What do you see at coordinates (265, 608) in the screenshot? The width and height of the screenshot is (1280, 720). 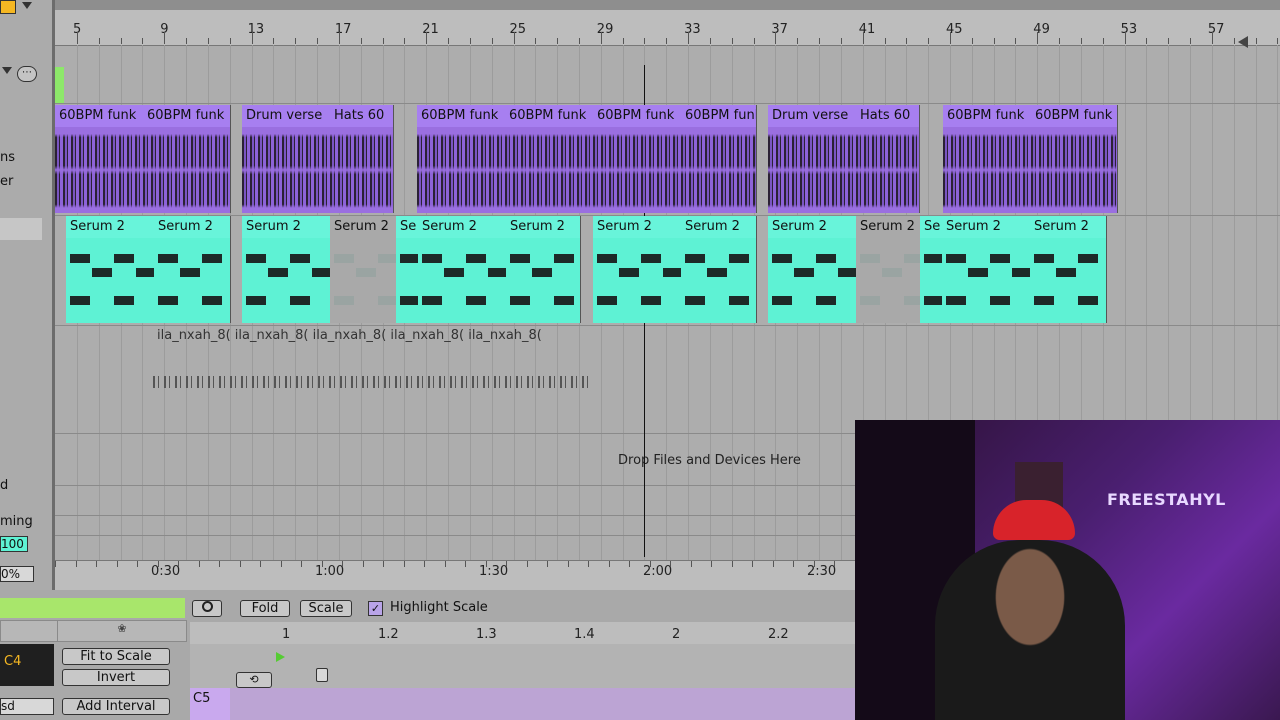 I see `fold-button: Fold` at bounding box center [265, 608].